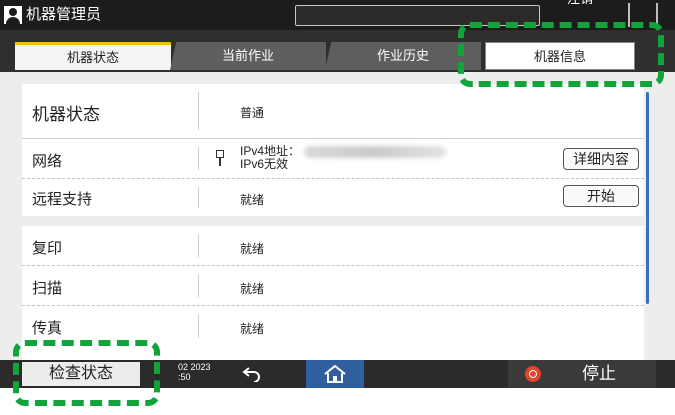  Describe the element at coordinates (220, 158) in the screenshot. I see `ethernet-plug-icon` at that location.